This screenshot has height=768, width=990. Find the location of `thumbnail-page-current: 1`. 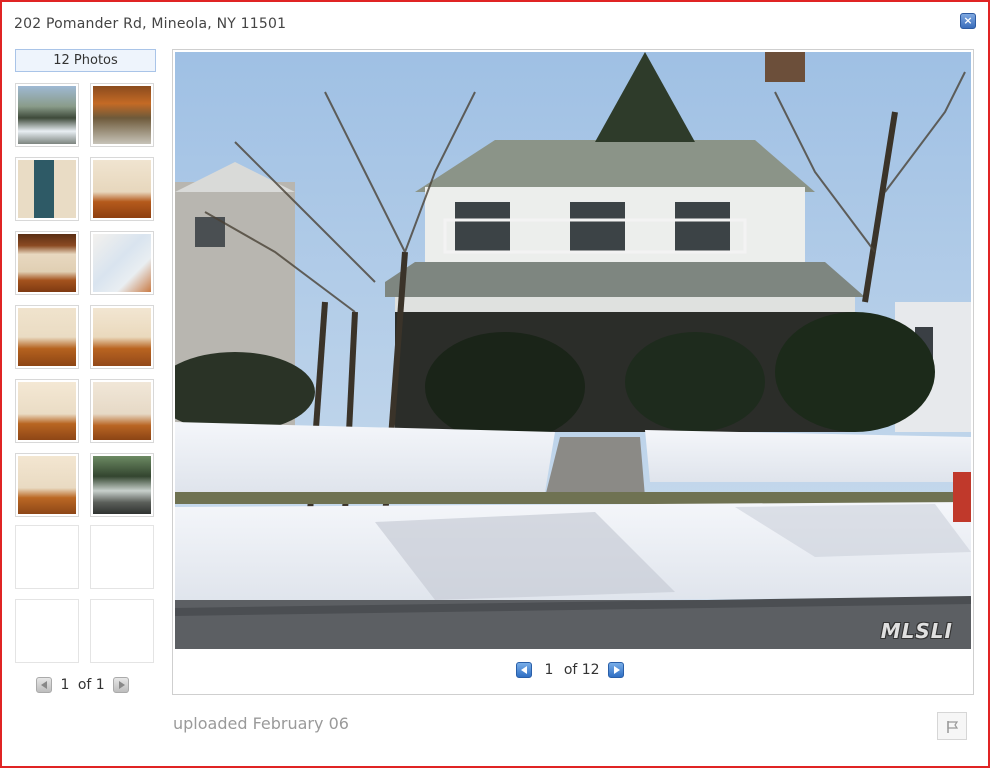

thumbnail-page-current: 1 is located at coordinates (65, 685).